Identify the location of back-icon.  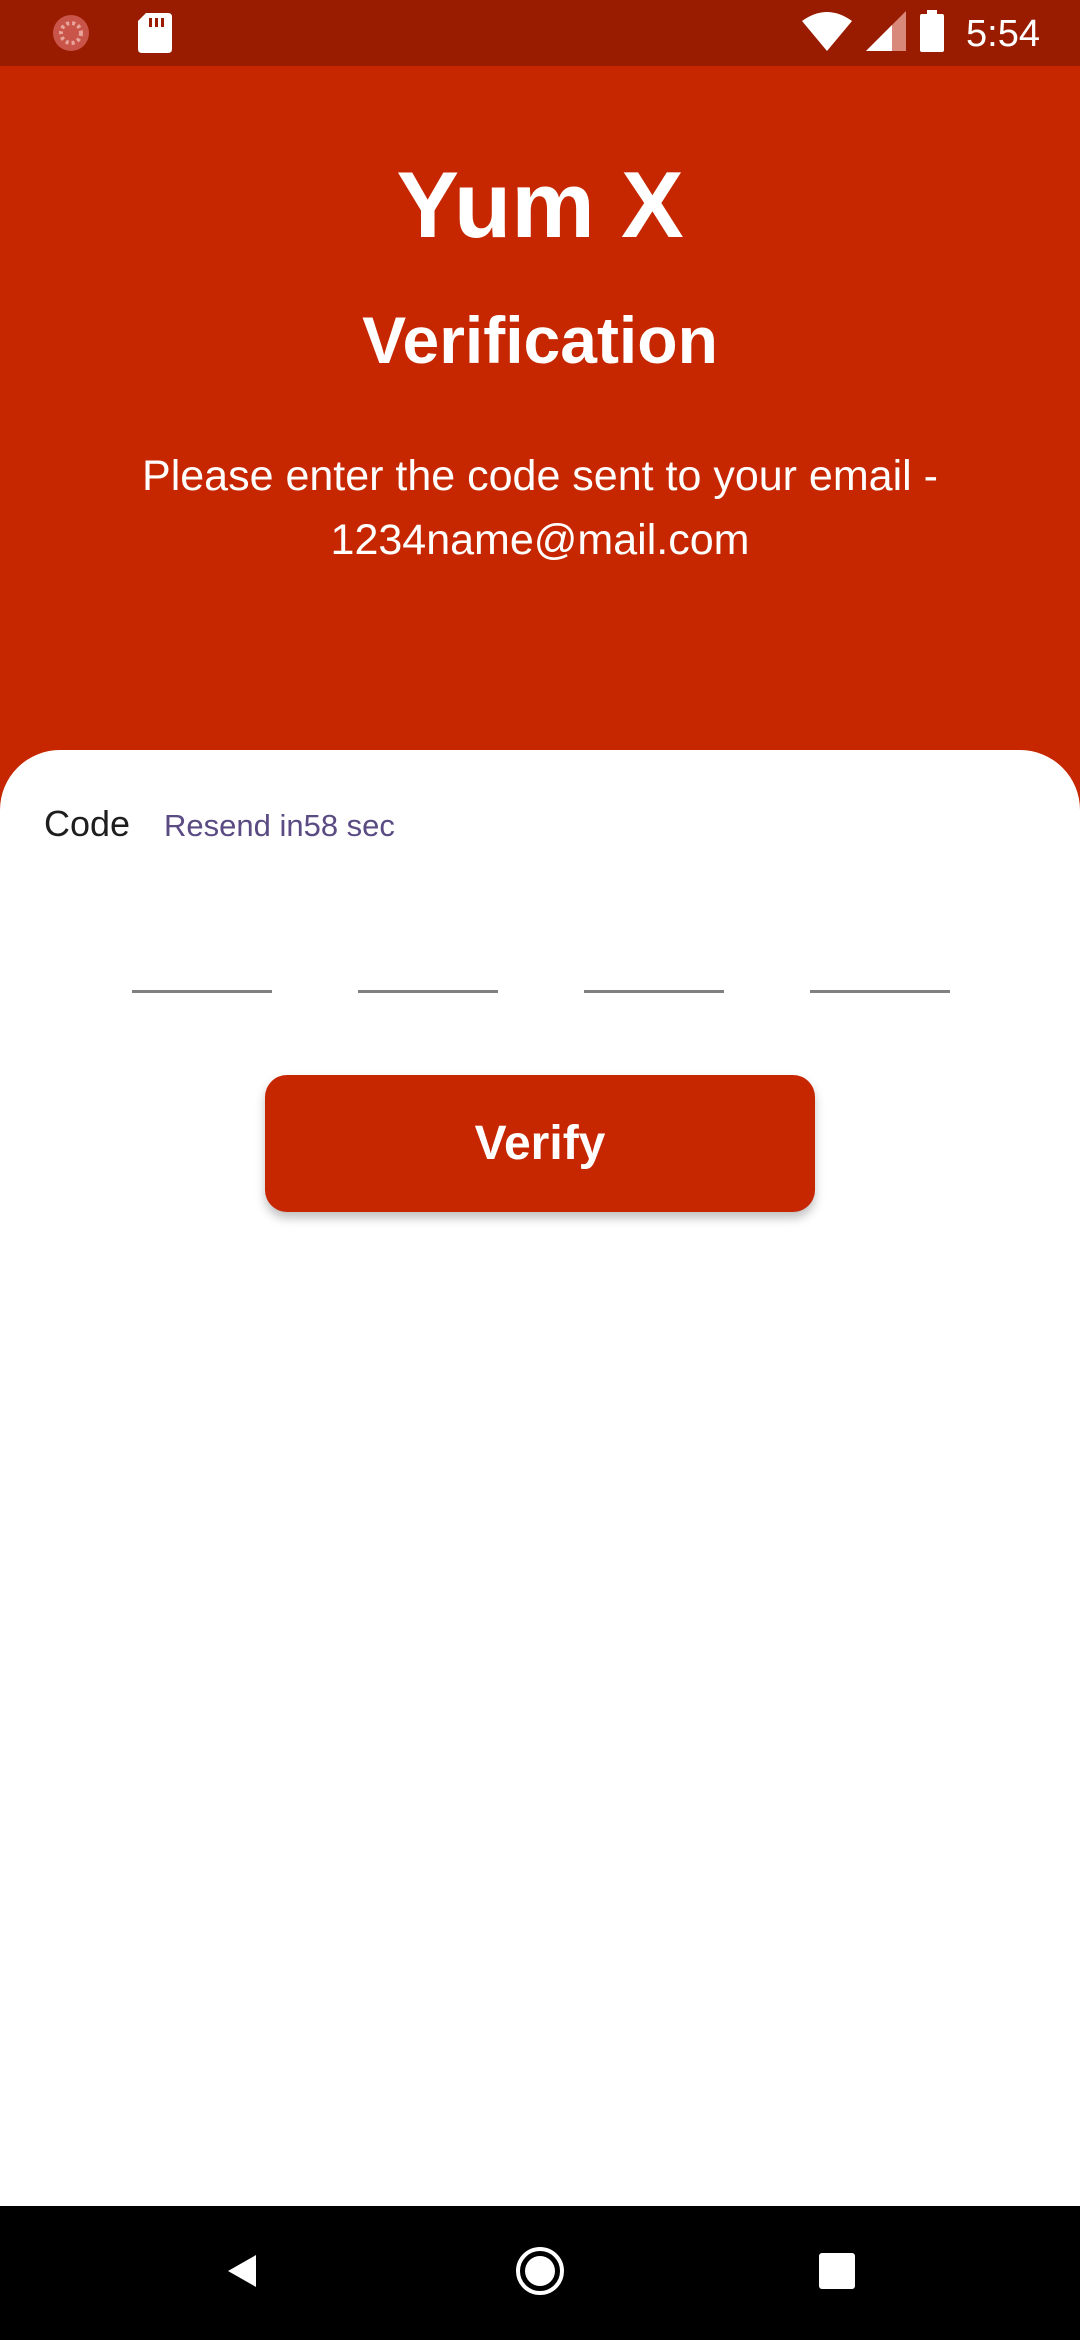
(242, 2273).